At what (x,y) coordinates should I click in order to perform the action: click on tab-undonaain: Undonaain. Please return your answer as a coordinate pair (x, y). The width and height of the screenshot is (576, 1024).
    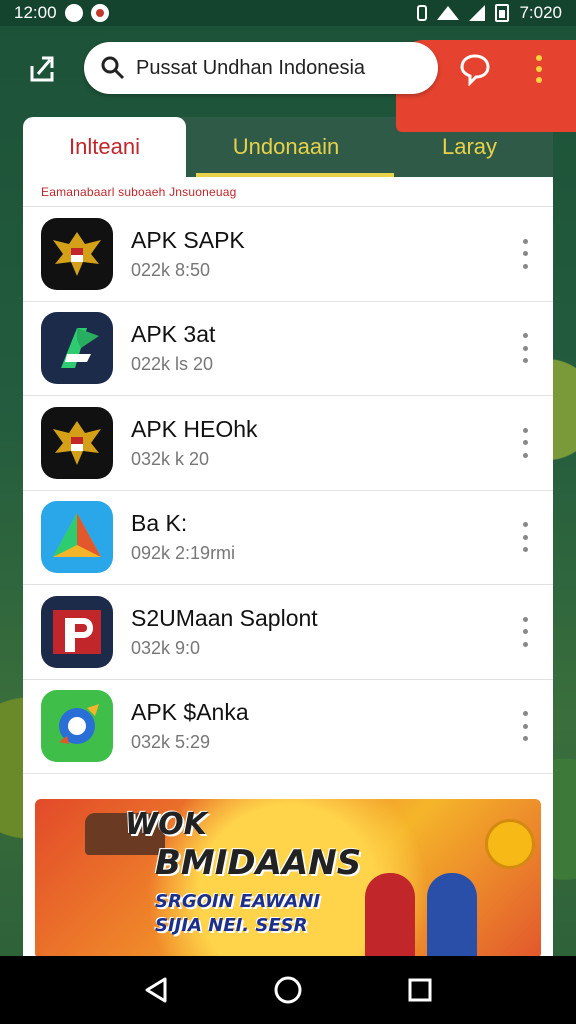
    Looking at the image, I should click on (290, 147).